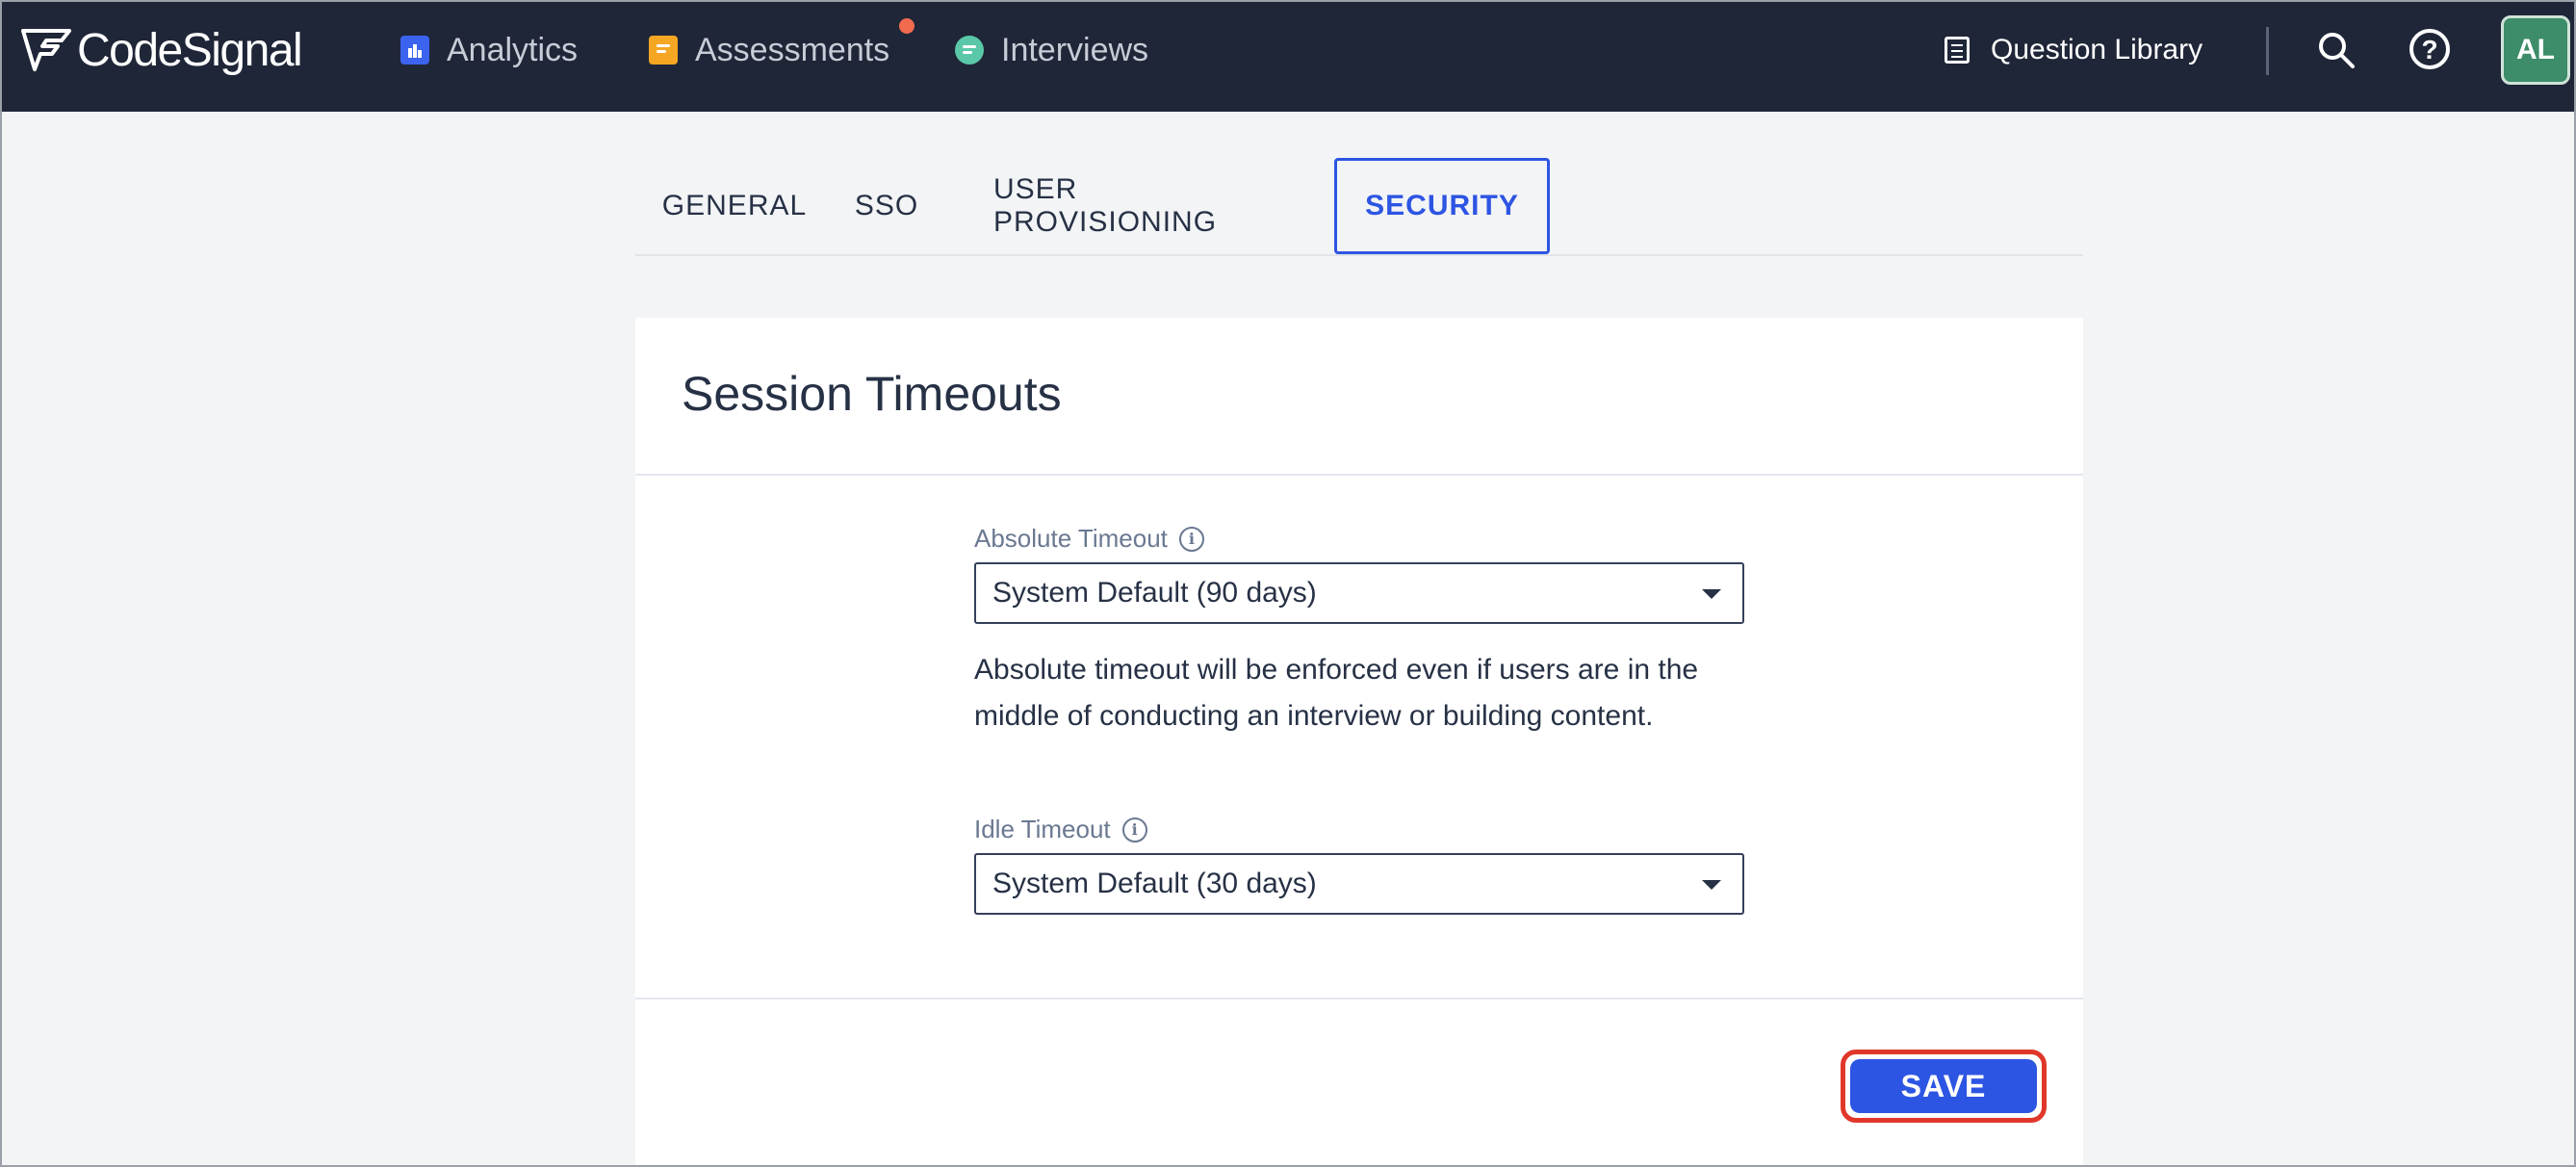 This screenshot has width=2576, height=1167. Describe the element at coordinates (970, 50) in the screenshot. I see `interviews-icon` at that location.